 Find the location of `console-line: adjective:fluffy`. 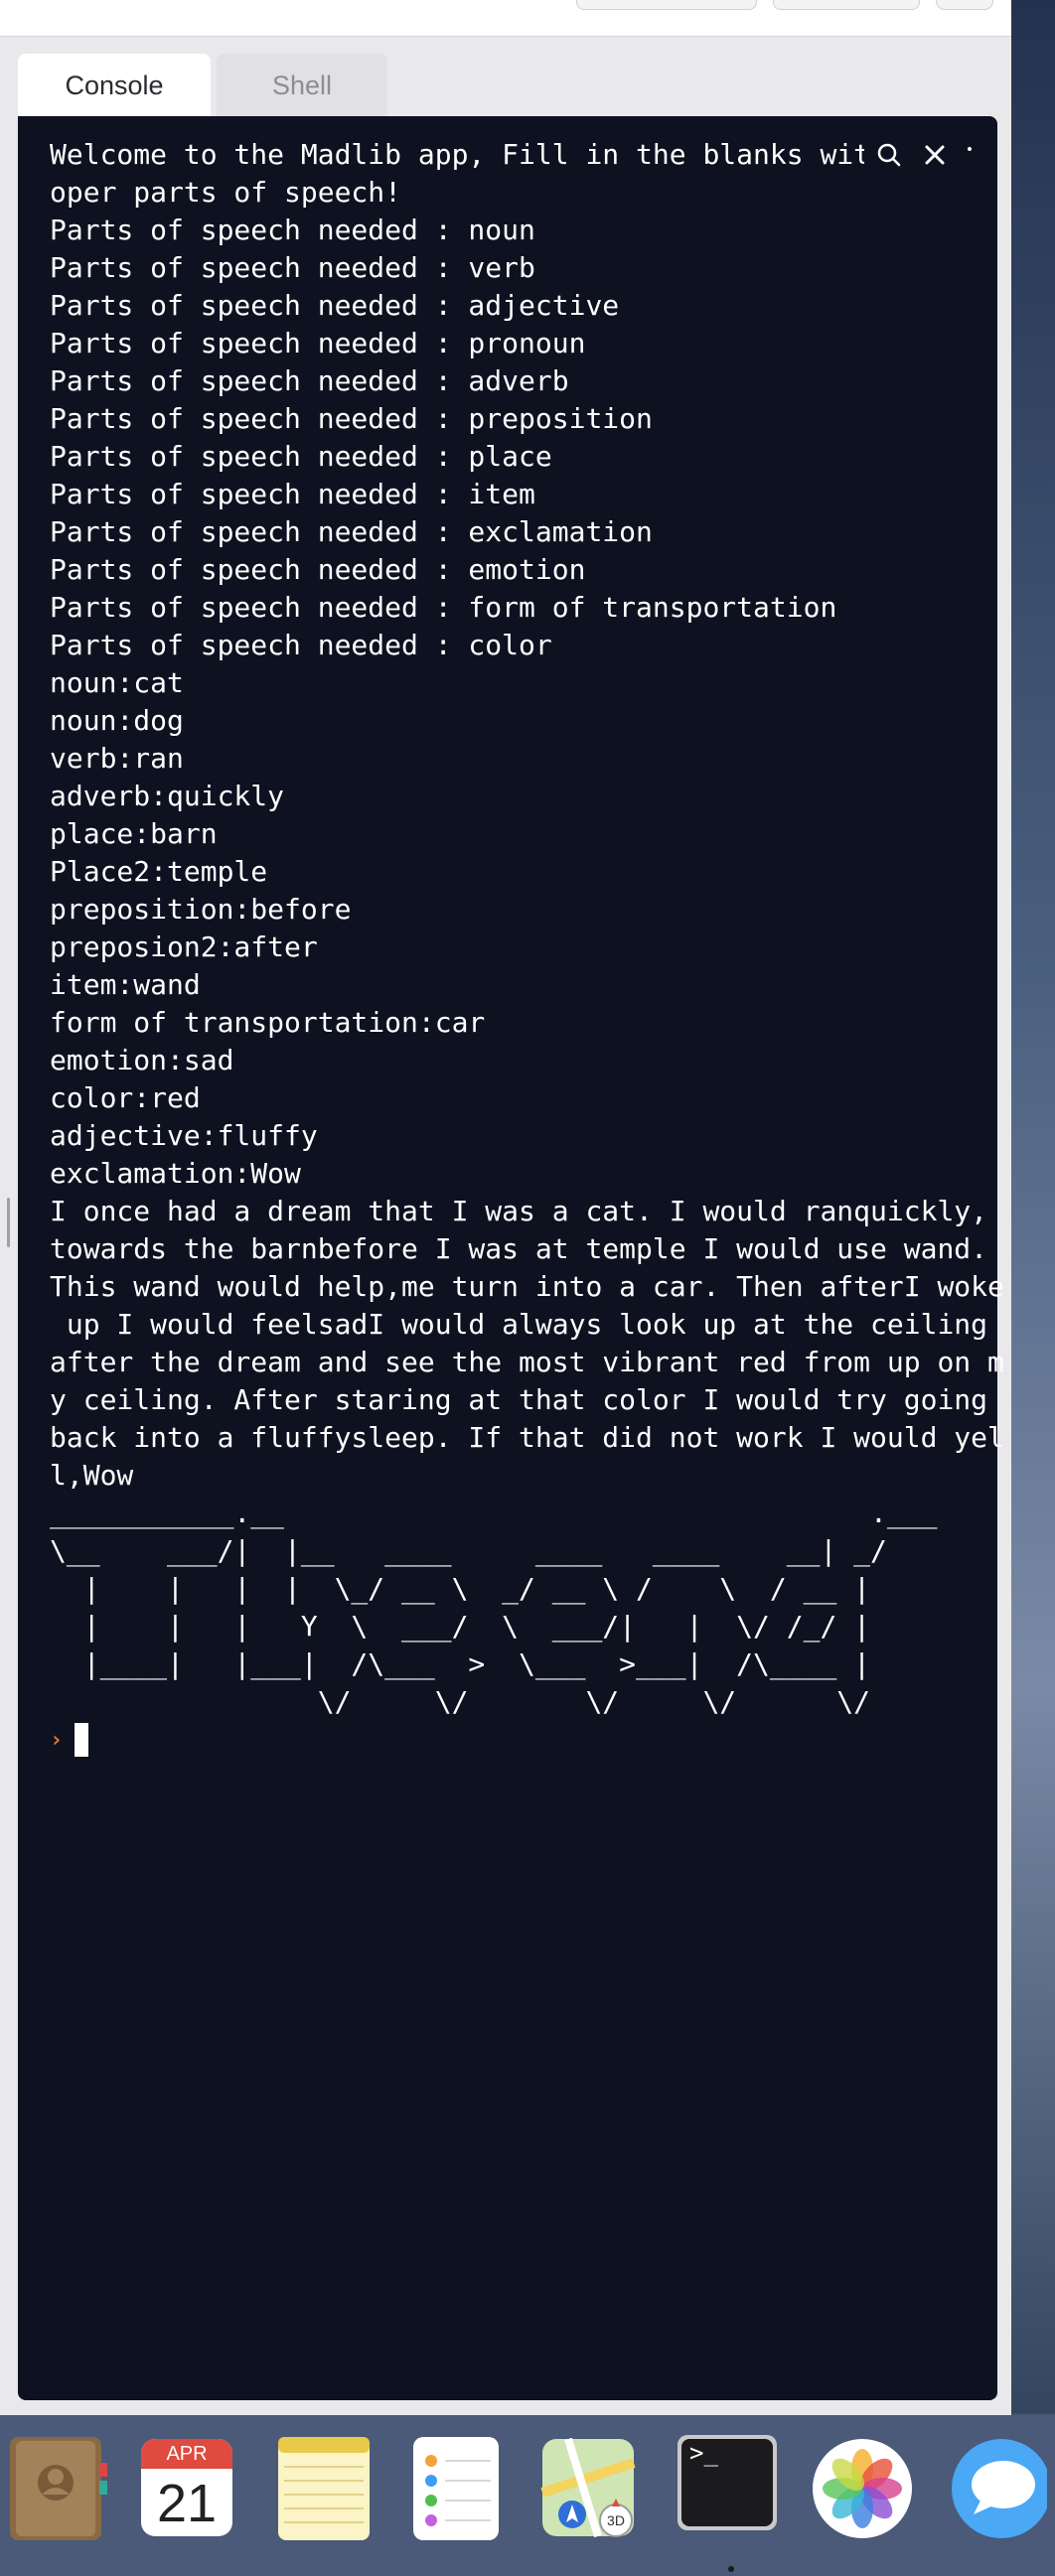

console-line: adjective:fluffy is located at coordinates (184, 1135).